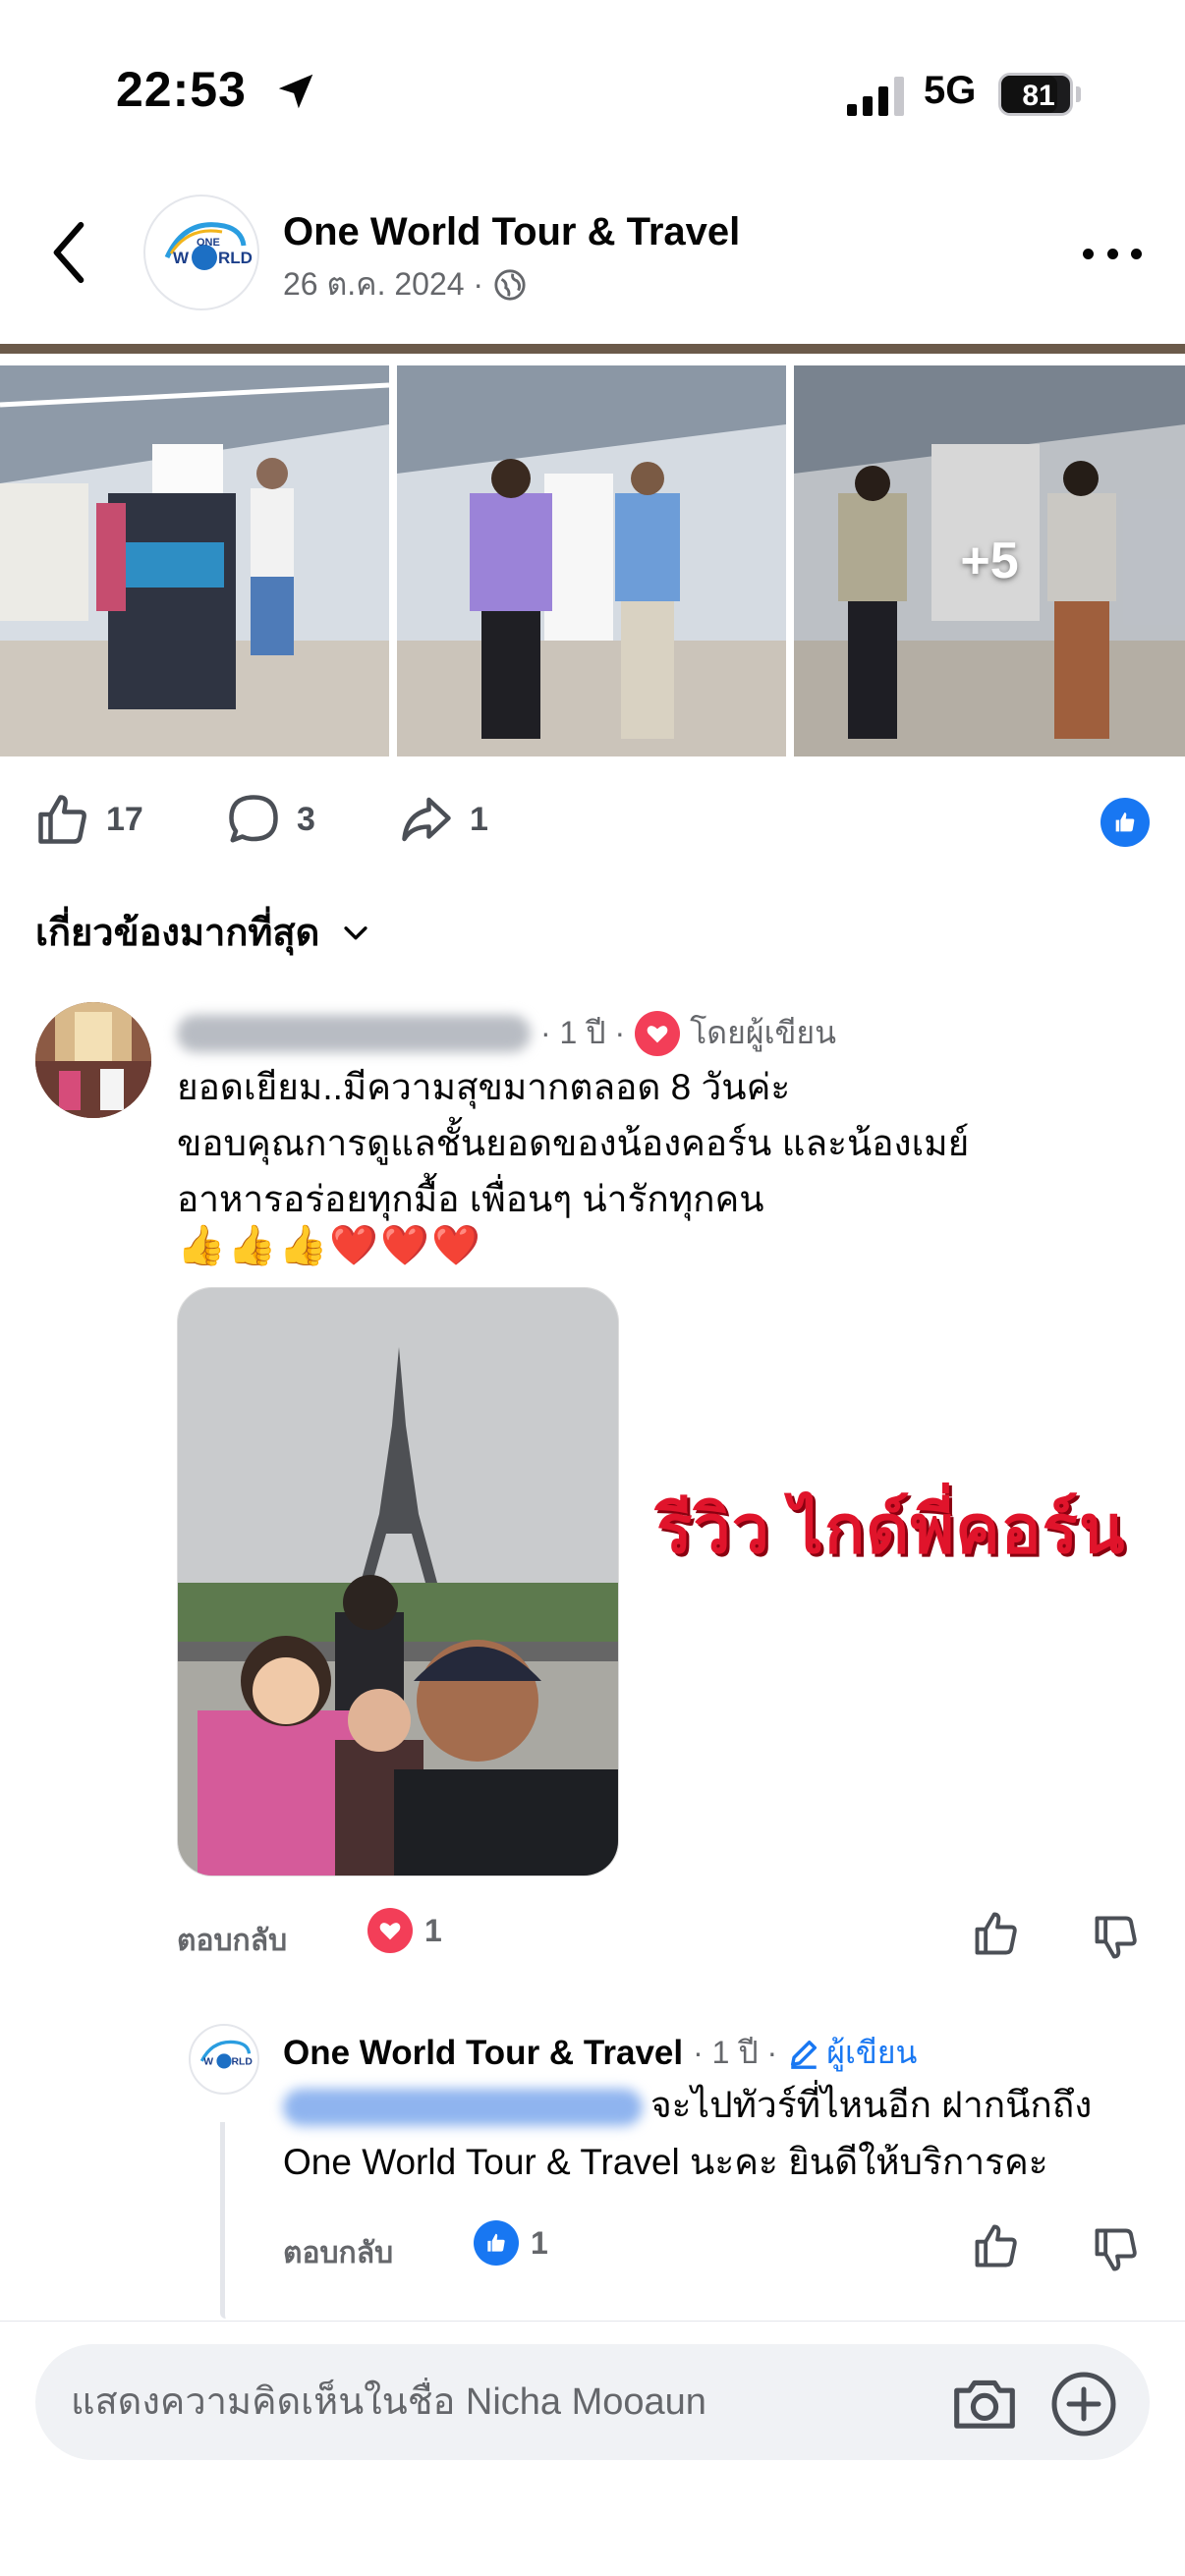 The image size is (1185, 2576). What do you see at coordinates (295, 91) in the screenshot?
I see `location-arrow-icon` at bounding box center [295, 91].